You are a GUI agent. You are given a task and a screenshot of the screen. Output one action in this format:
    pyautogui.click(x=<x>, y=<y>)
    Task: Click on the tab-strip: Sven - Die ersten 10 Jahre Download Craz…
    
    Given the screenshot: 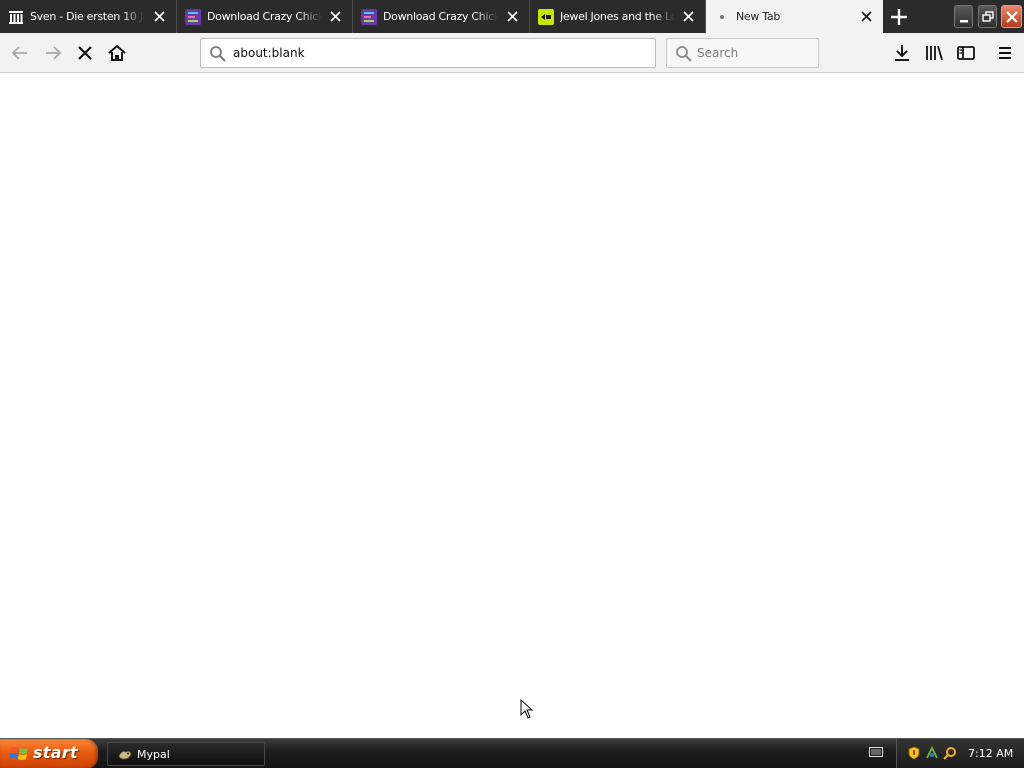 What is the action you would take?
    pyautogui.click(x=512, y=16)
    